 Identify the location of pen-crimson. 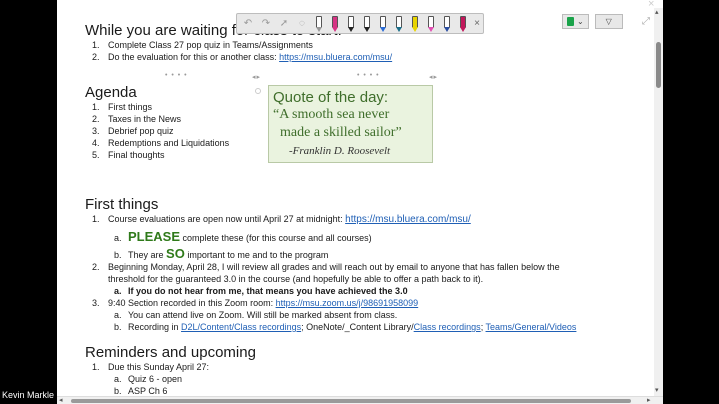
(463, 24).